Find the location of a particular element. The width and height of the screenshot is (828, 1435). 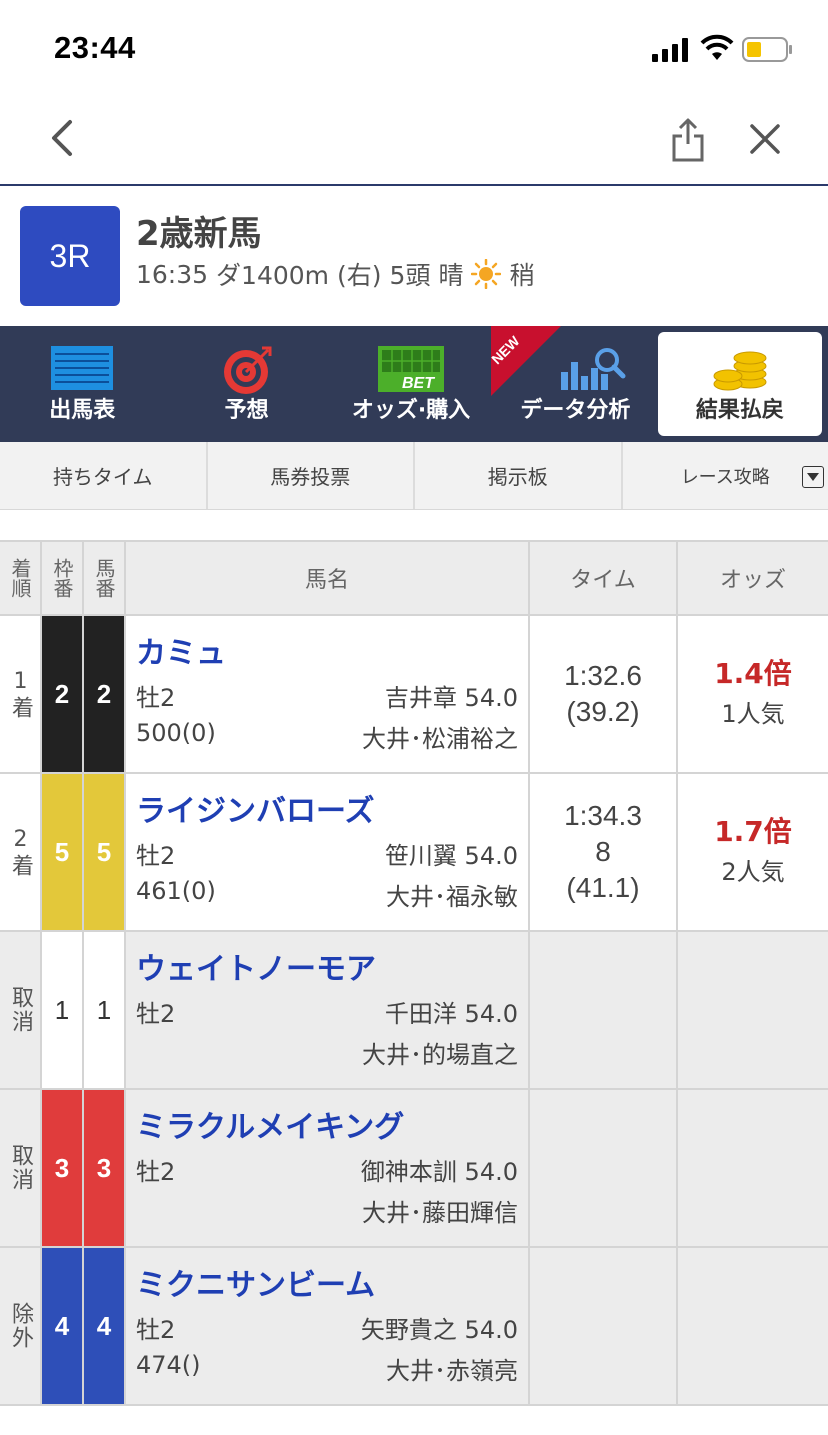

horse-name-link: ライジンバローズ is located at coordinates (327, 808).